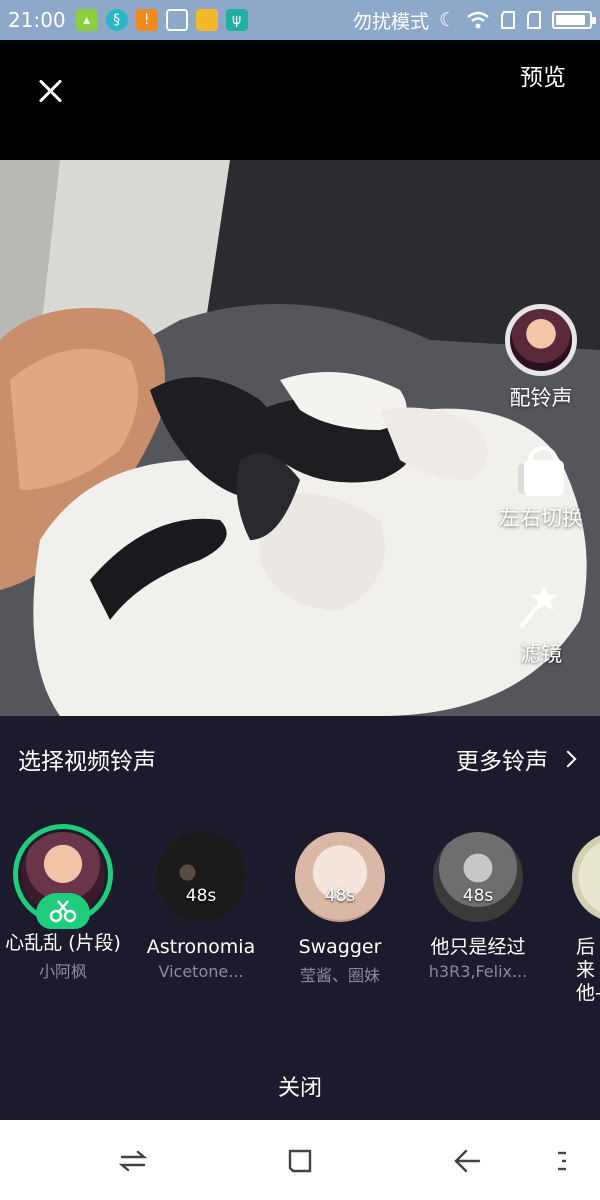 This screenshot has width=600, height=1200. I want to click on top-bar: 预览, so click(300, 100).